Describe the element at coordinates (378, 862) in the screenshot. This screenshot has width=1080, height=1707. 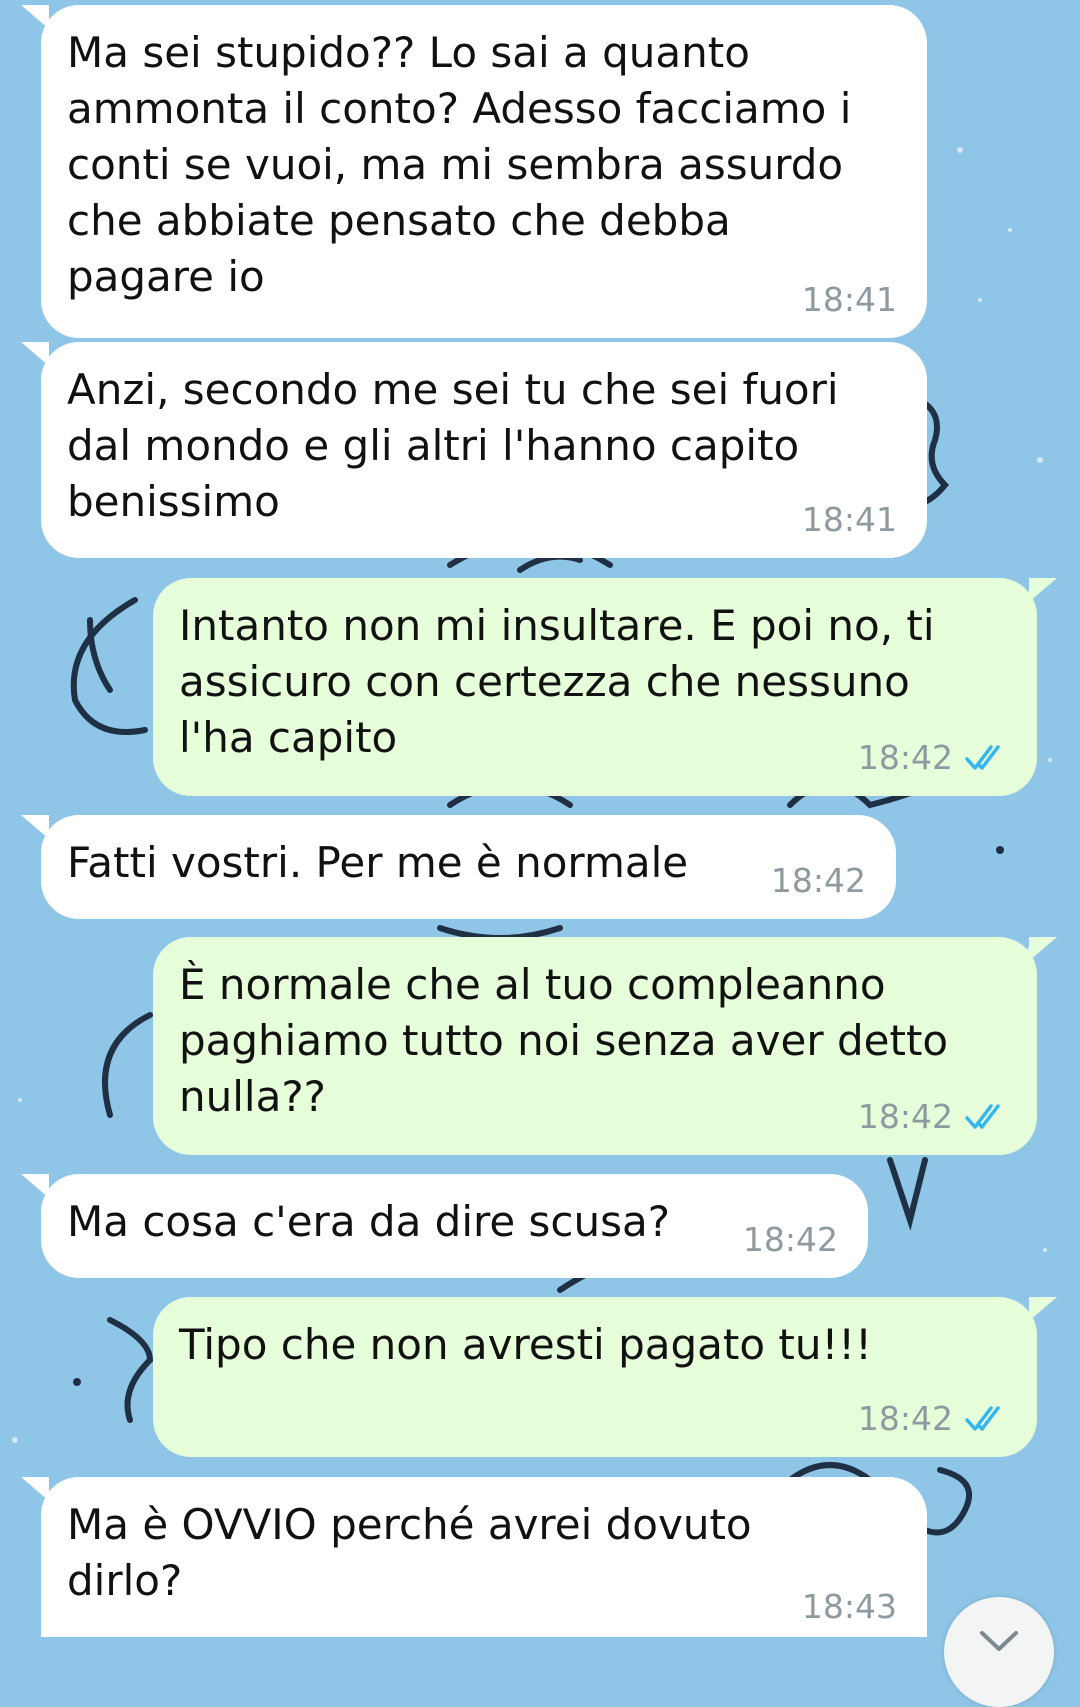
I see `message-text: Fatti vostri. Per me è normale` at that location.